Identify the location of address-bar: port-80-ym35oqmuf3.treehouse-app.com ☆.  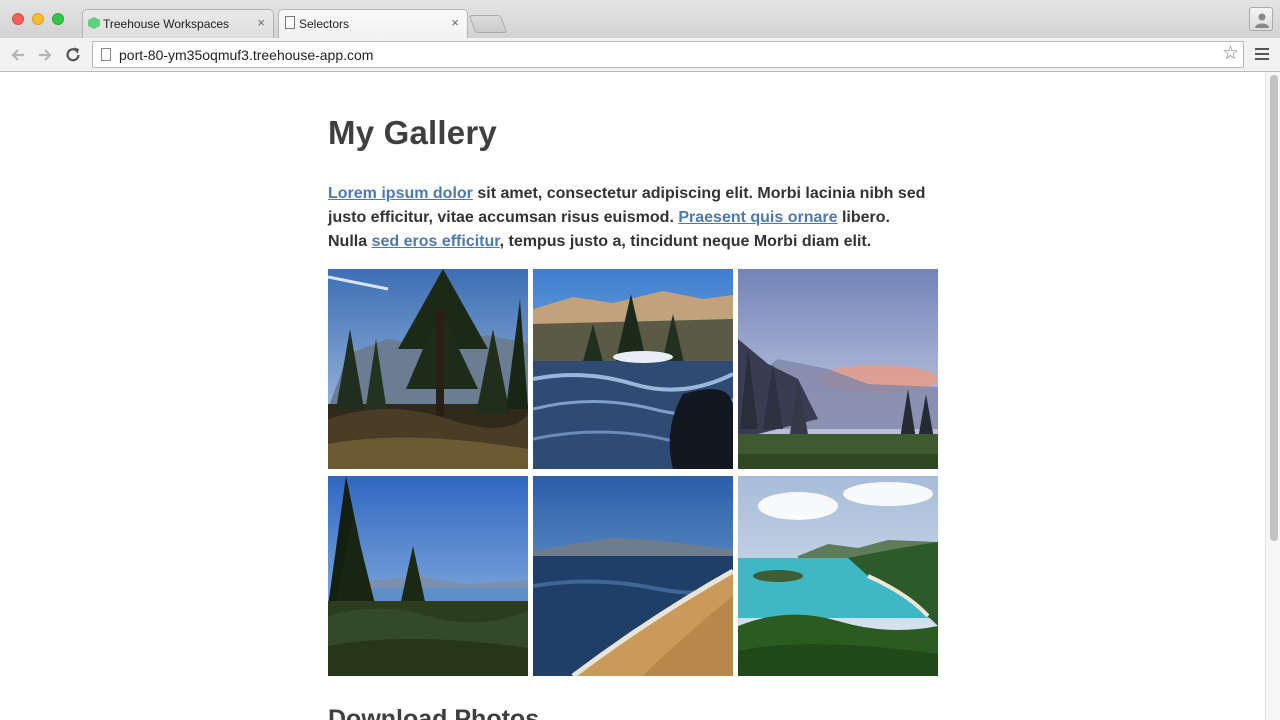
(668, 54).